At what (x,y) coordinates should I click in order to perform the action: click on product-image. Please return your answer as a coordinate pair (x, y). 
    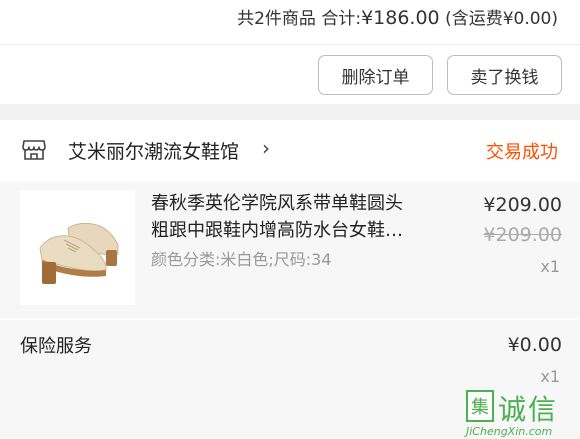
    Looking at the image, I should click on (77, 247).